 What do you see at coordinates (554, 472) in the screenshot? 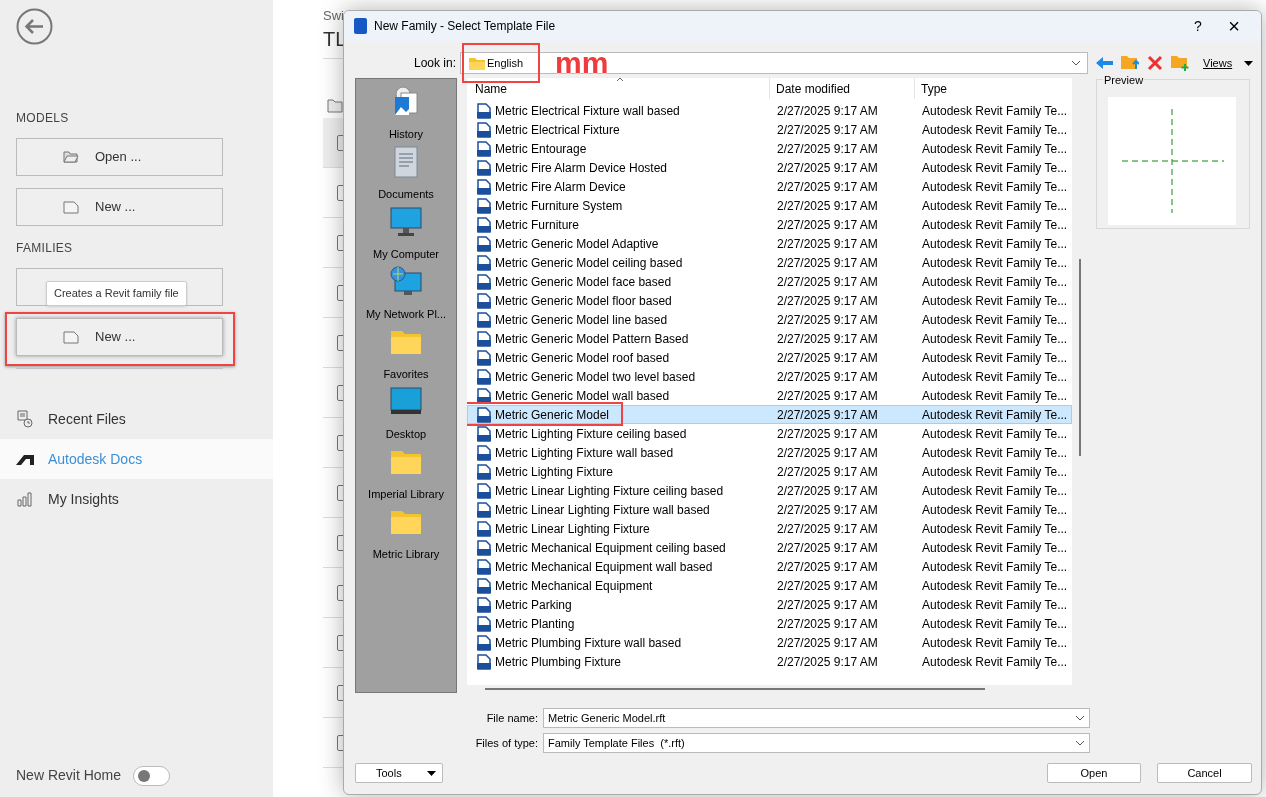
I see `file-name: Metric Lighting Fixture` at bounding box center [554, 472].